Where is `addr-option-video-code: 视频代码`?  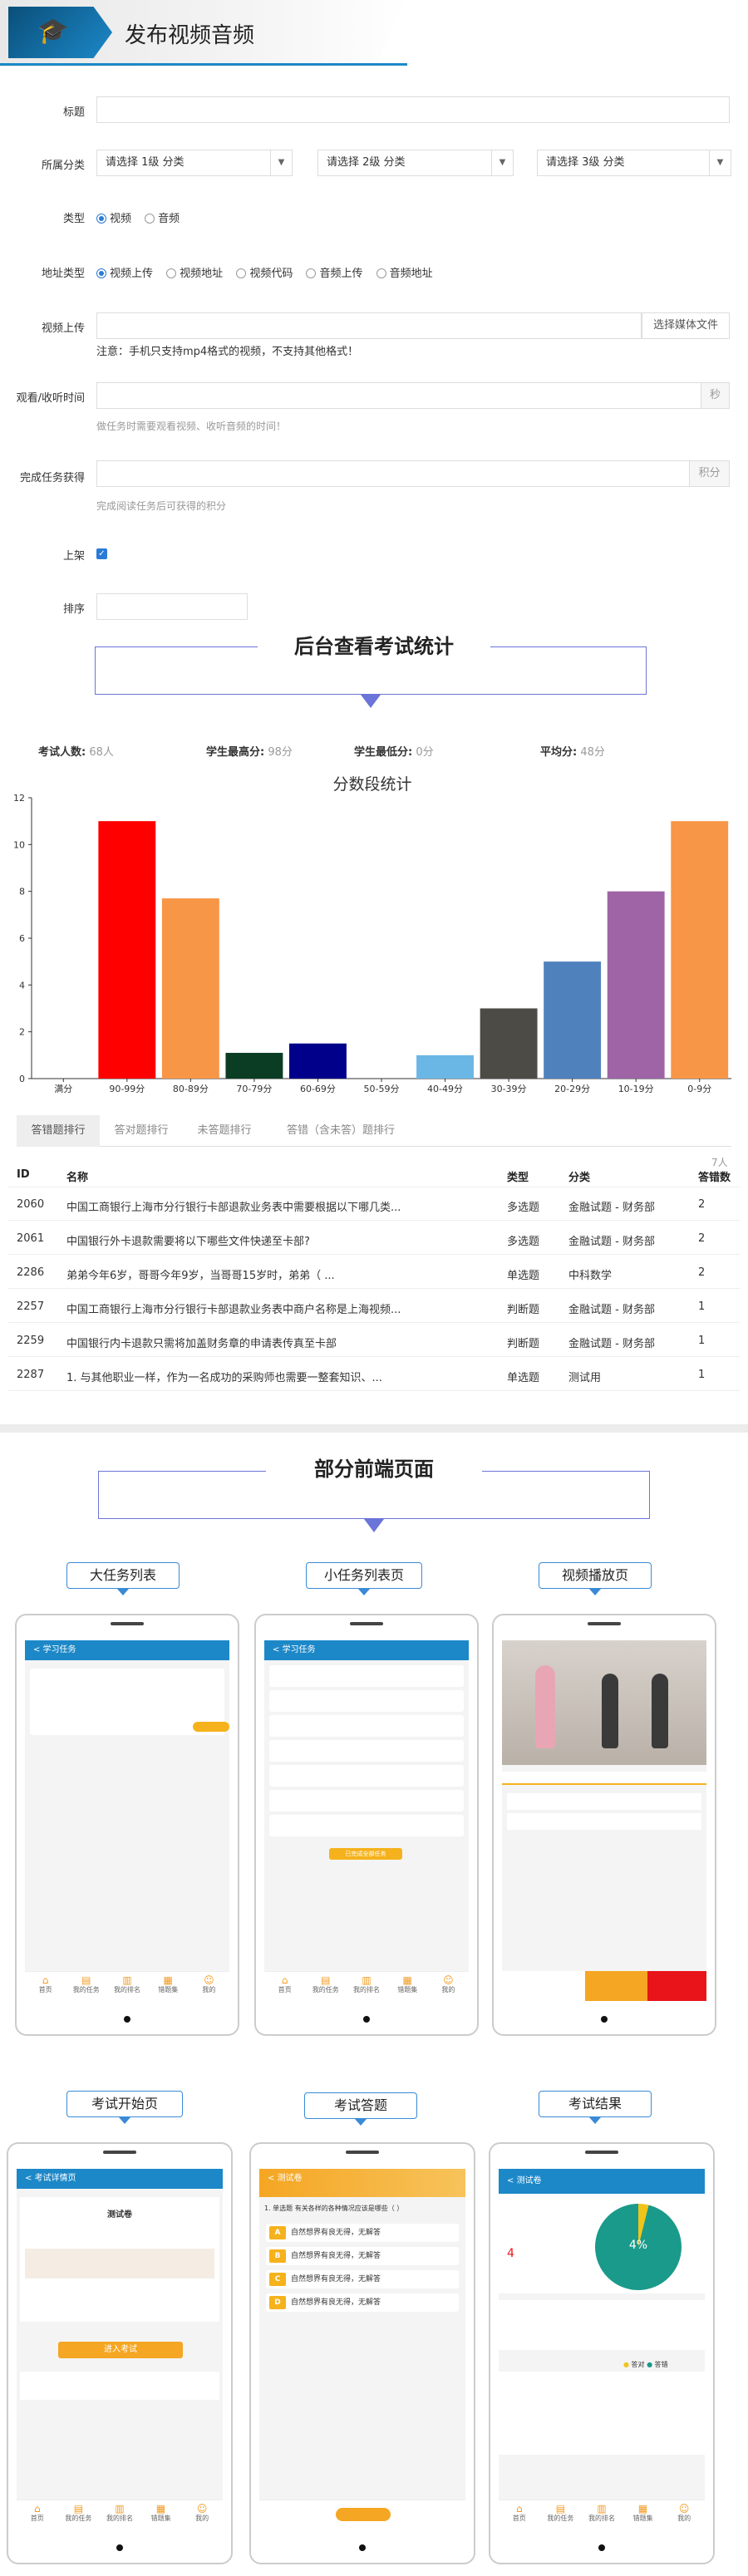
addr-option-video-code: 视频代码 is located at coordinates (264, 272).